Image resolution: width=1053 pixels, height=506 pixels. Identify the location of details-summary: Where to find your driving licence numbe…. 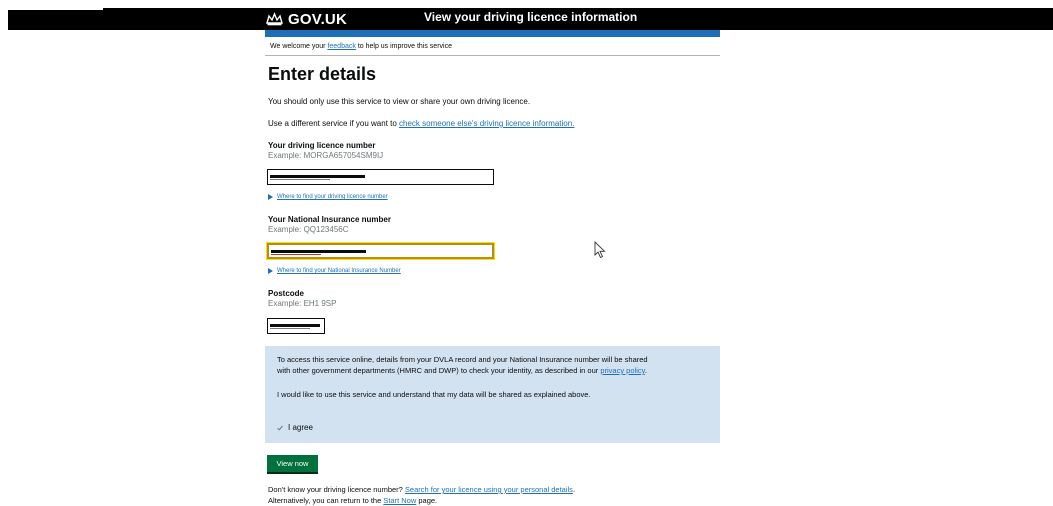
(332, 197).